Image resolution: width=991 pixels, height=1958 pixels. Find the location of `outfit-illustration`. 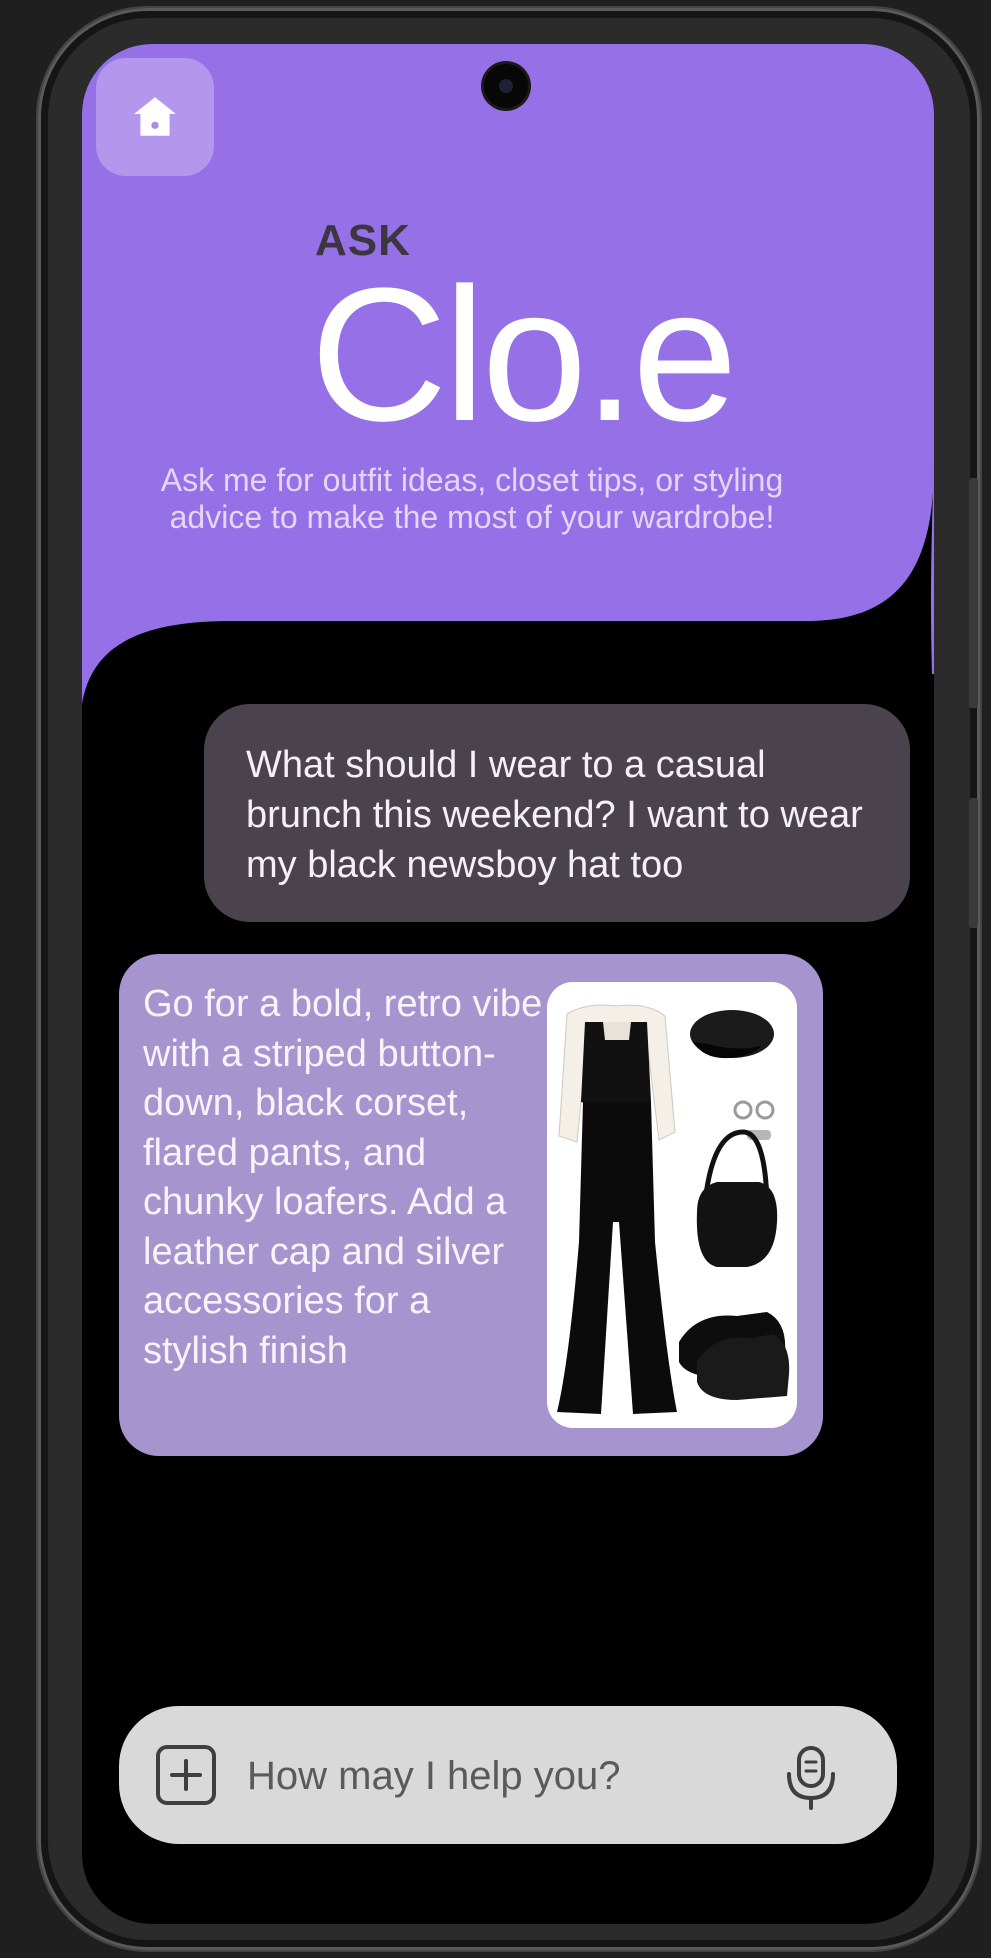

outfit-illustration is located at coordinates (673, 1209).